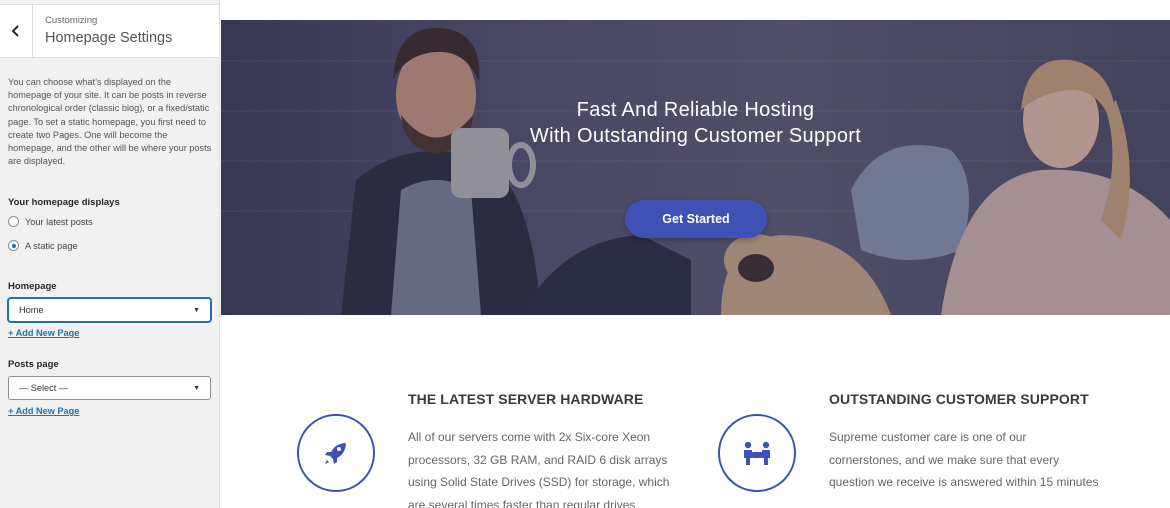 The width and height of the screenshot is (1170, 508). I want to click on chevron-left-icon, so click(15, 31).